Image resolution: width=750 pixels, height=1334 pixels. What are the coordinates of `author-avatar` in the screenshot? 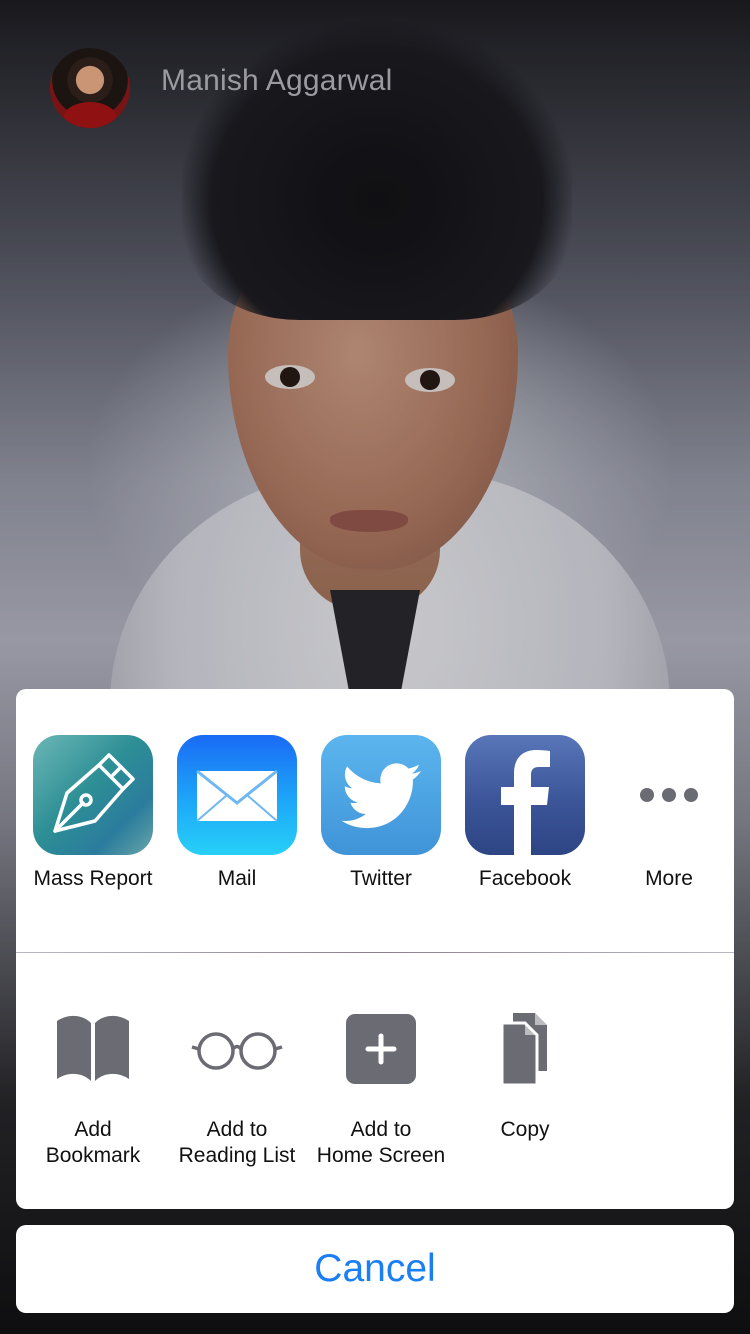 It's located at (90, 88).